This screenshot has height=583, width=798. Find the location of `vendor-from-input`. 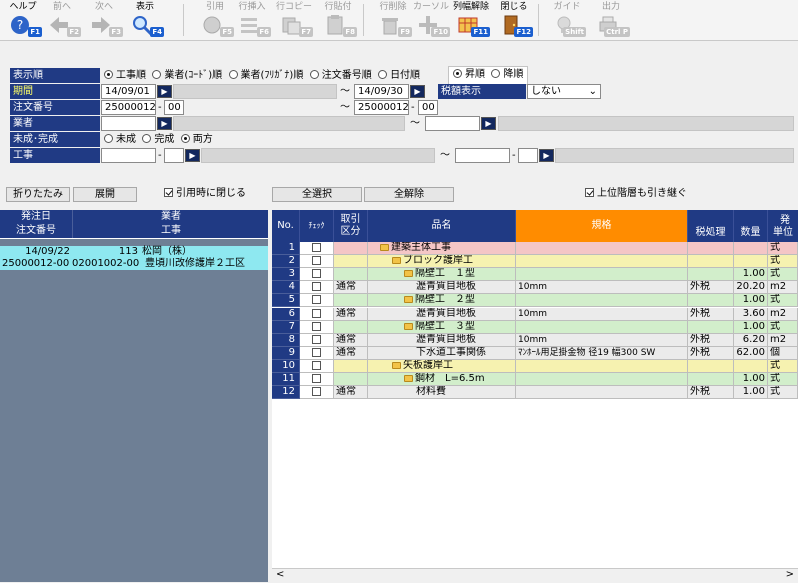

vendor-from-input is located at coordinates (128, 123).